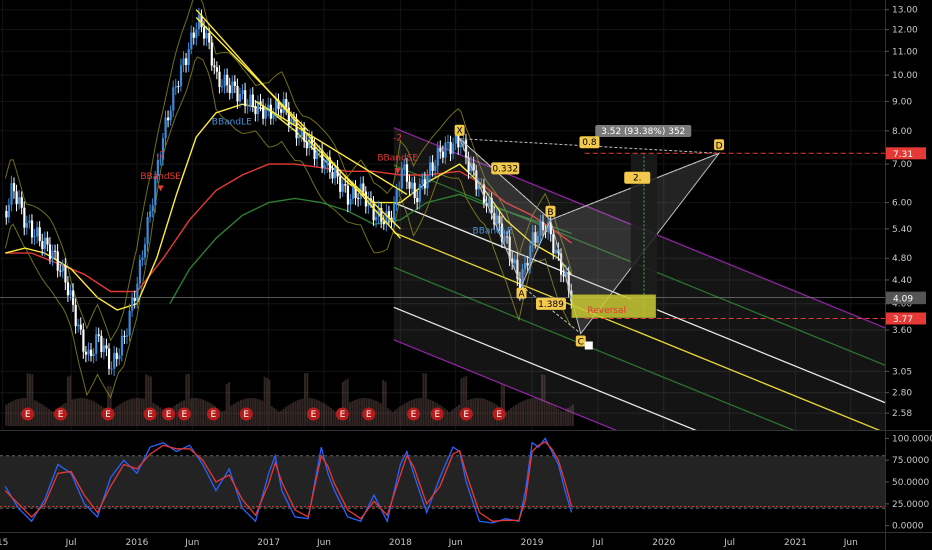 This screenshot has height=550, width=932. I want to click on time-tick-label: Jun, so click(850, 543).